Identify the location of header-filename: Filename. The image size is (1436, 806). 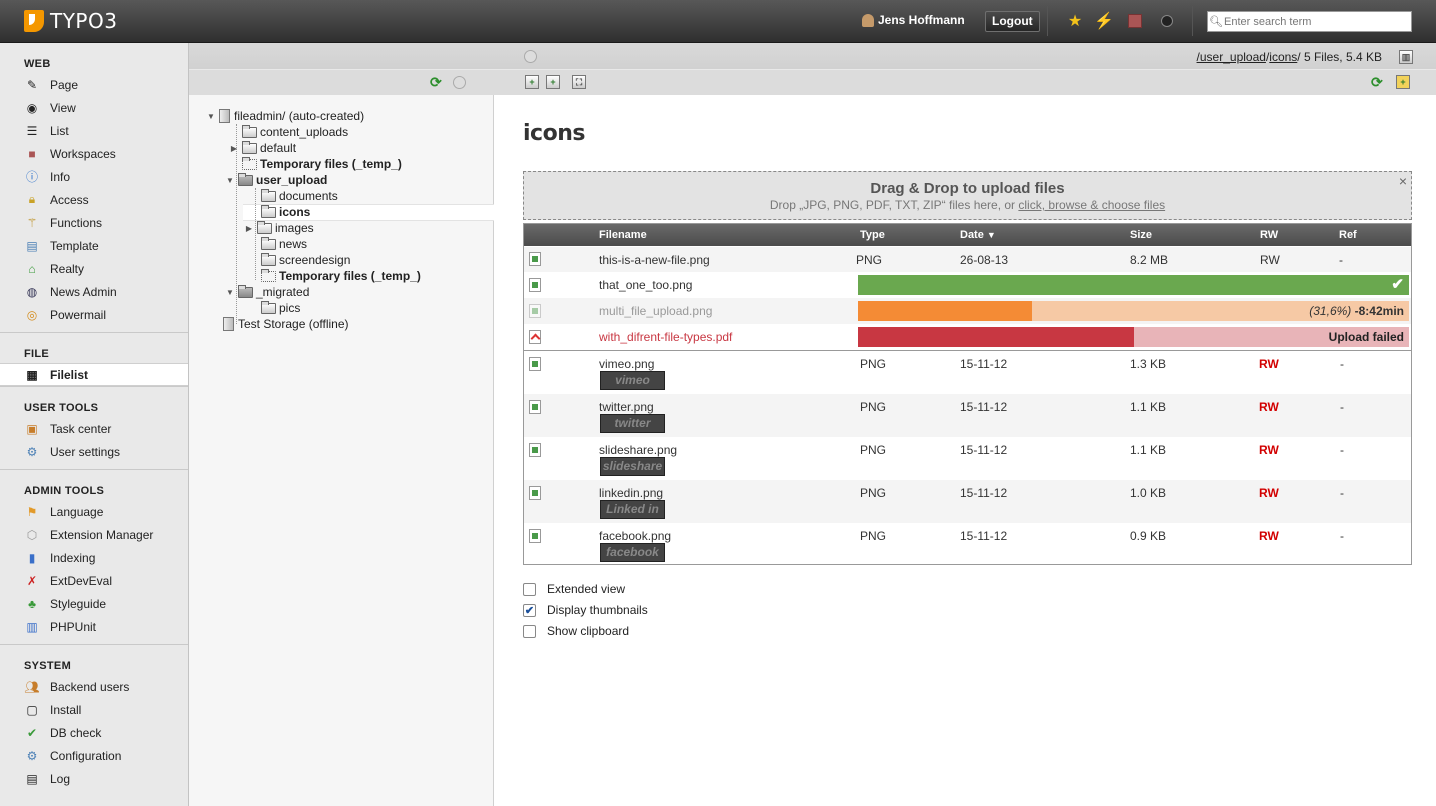
(623, 235).